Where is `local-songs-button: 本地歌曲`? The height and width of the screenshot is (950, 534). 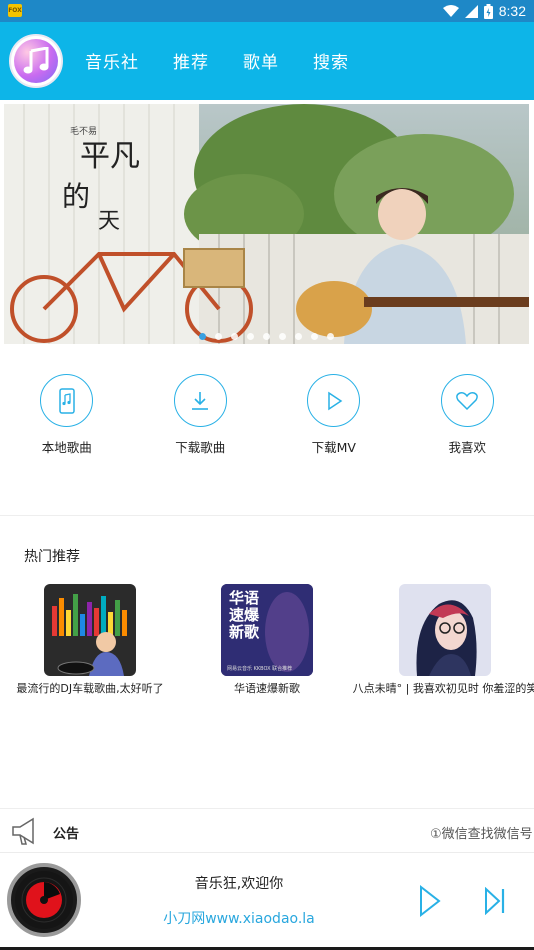
local-songs-button: 本地歌曲 is located at coordinates (67, 415).